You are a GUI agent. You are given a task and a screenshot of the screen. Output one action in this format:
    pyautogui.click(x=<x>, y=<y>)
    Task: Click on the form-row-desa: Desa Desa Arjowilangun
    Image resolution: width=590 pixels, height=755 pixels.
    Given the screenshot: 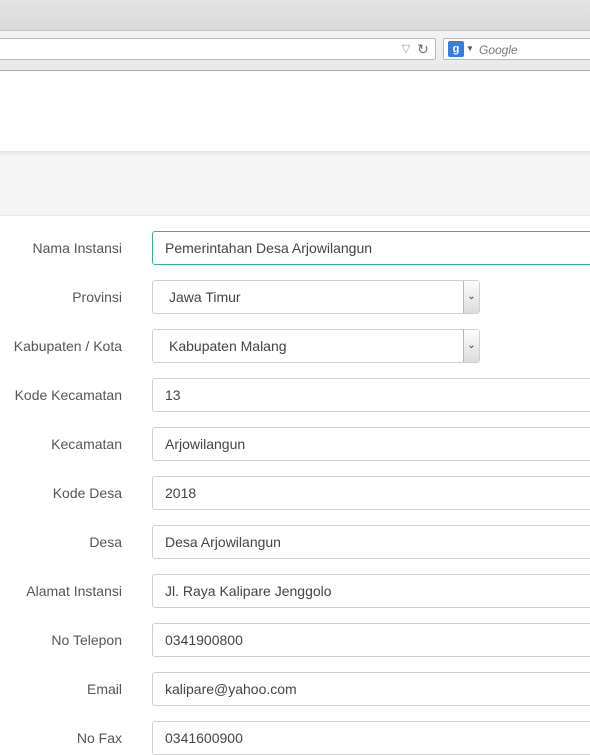 What is the action you would take?
    pyautogui.click(x=295, y=542)
    